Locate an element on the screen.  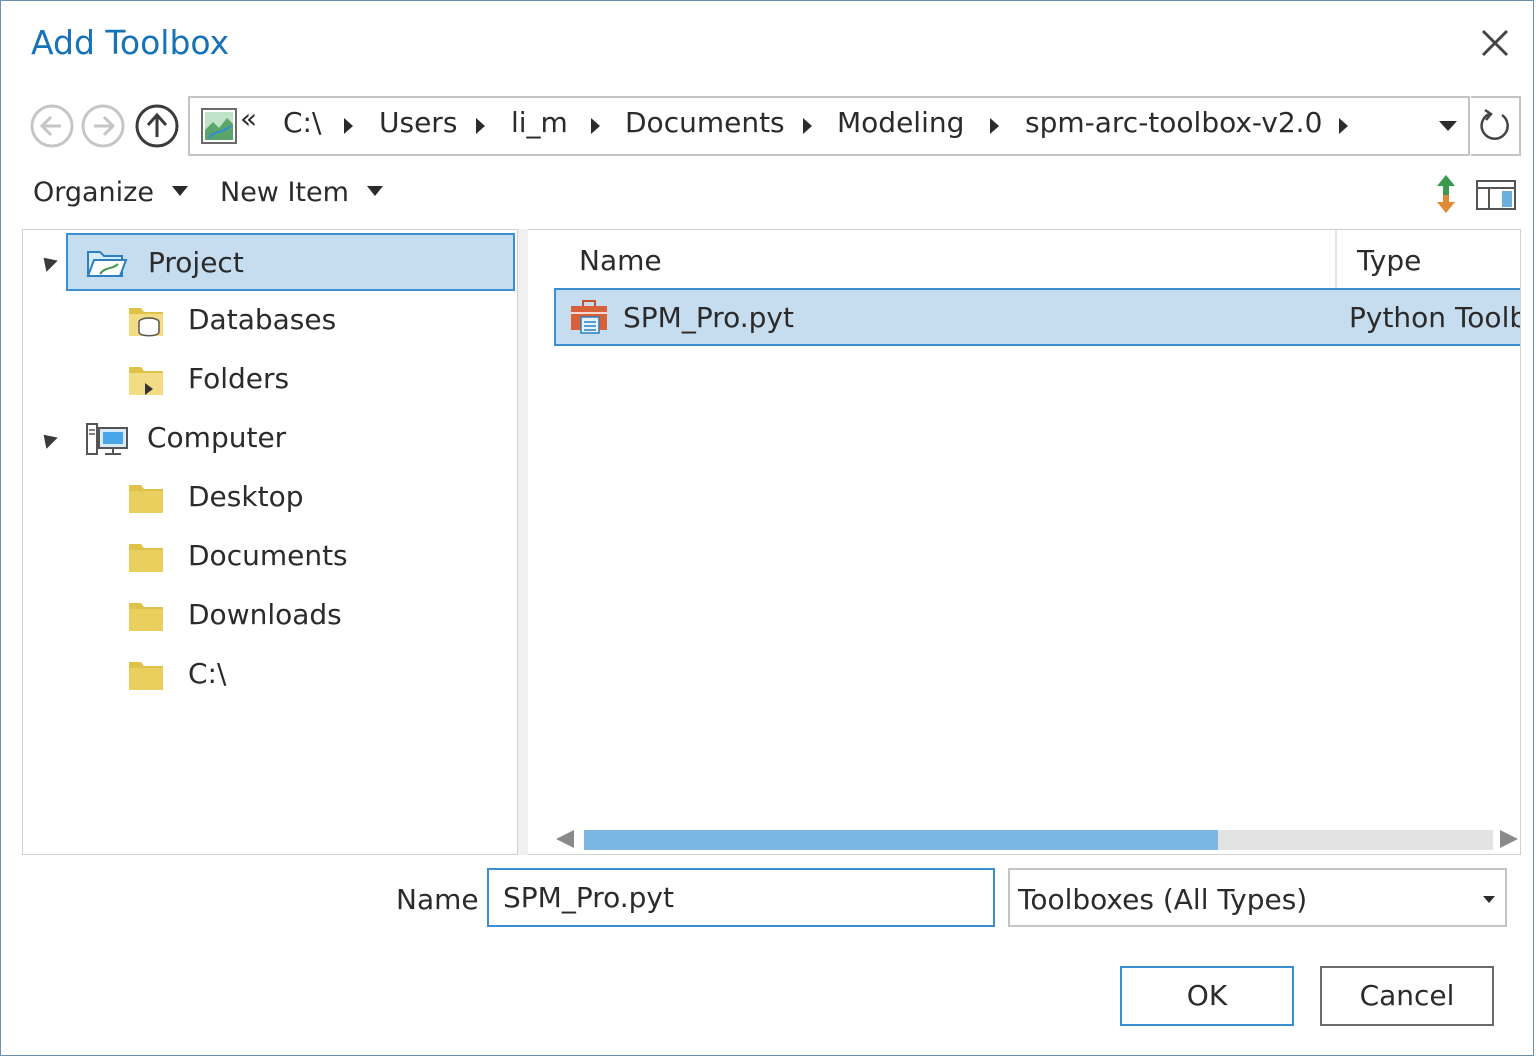
tree-item-project: Project is located at coordinates (290, 262).